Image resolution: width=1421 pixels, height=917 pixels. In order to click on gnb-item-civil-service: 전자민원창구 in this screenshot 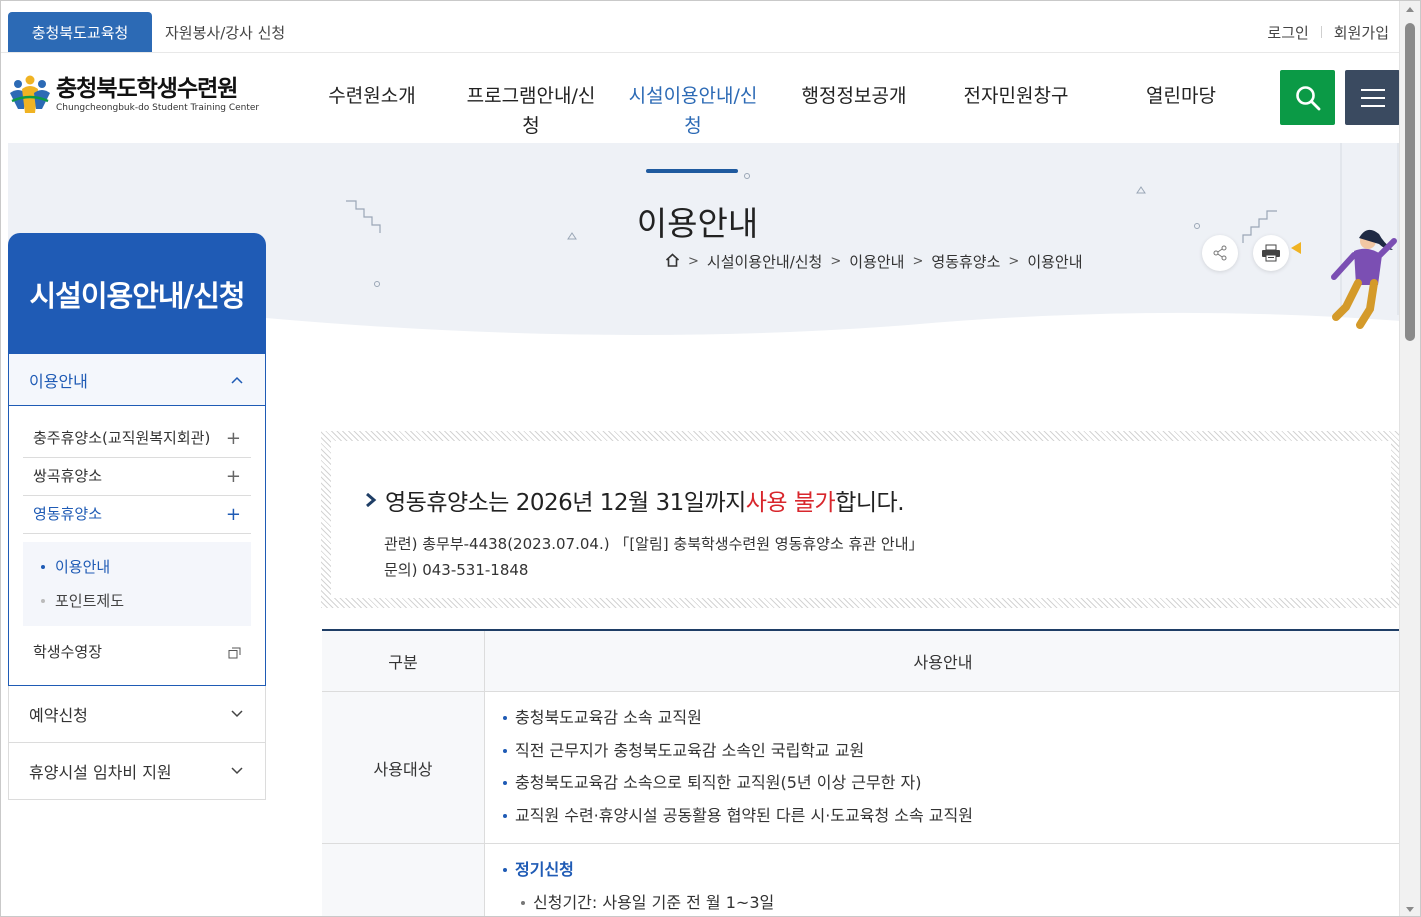, I will do `click(1016, 96)`.